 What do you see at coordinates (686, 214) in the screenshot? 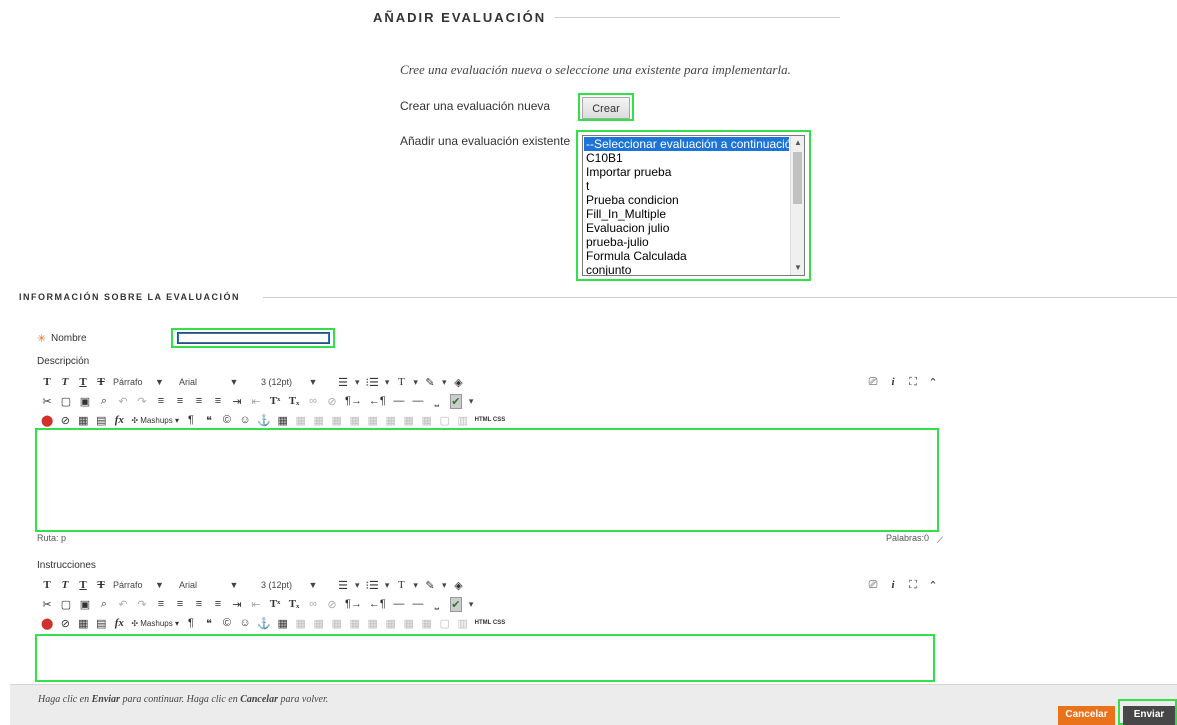
I see `listbox-option: Fill_In_Multiple` at bounding box center [686, 214].